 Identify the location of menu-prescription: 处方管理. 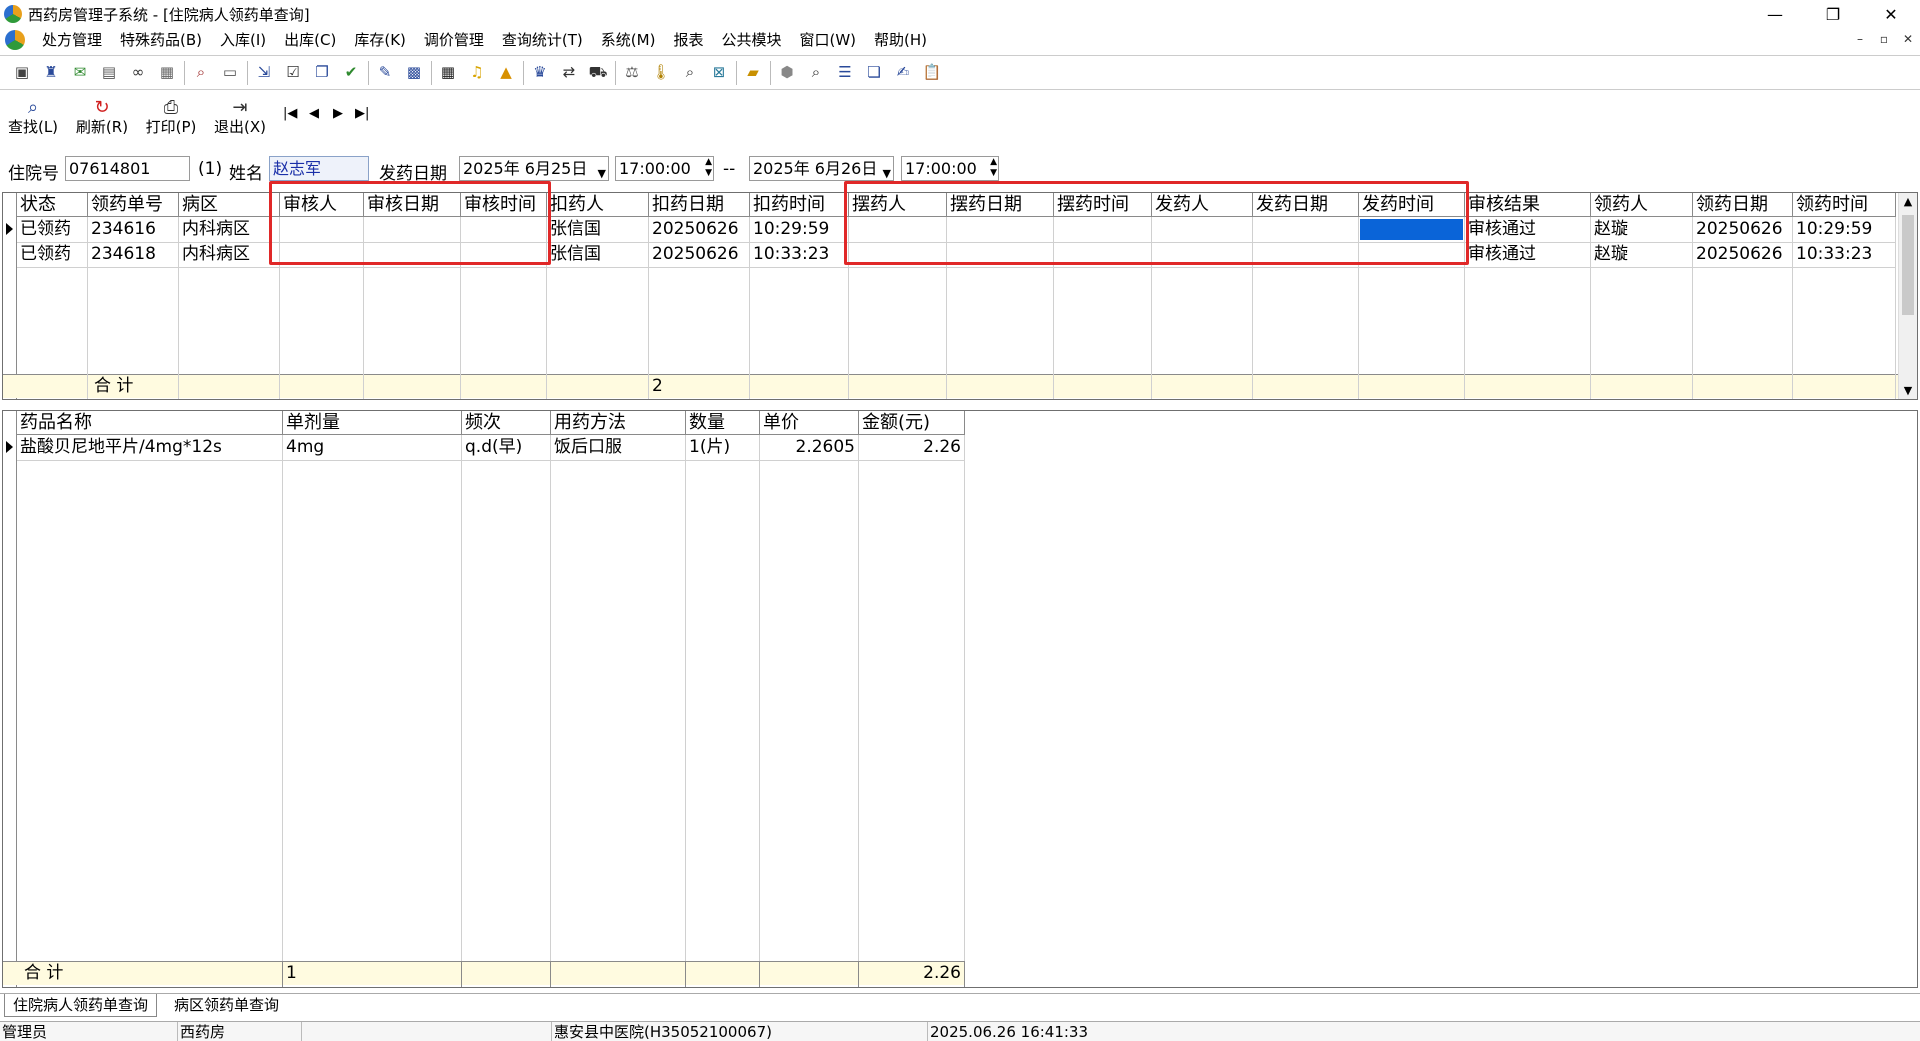
(72, 40).